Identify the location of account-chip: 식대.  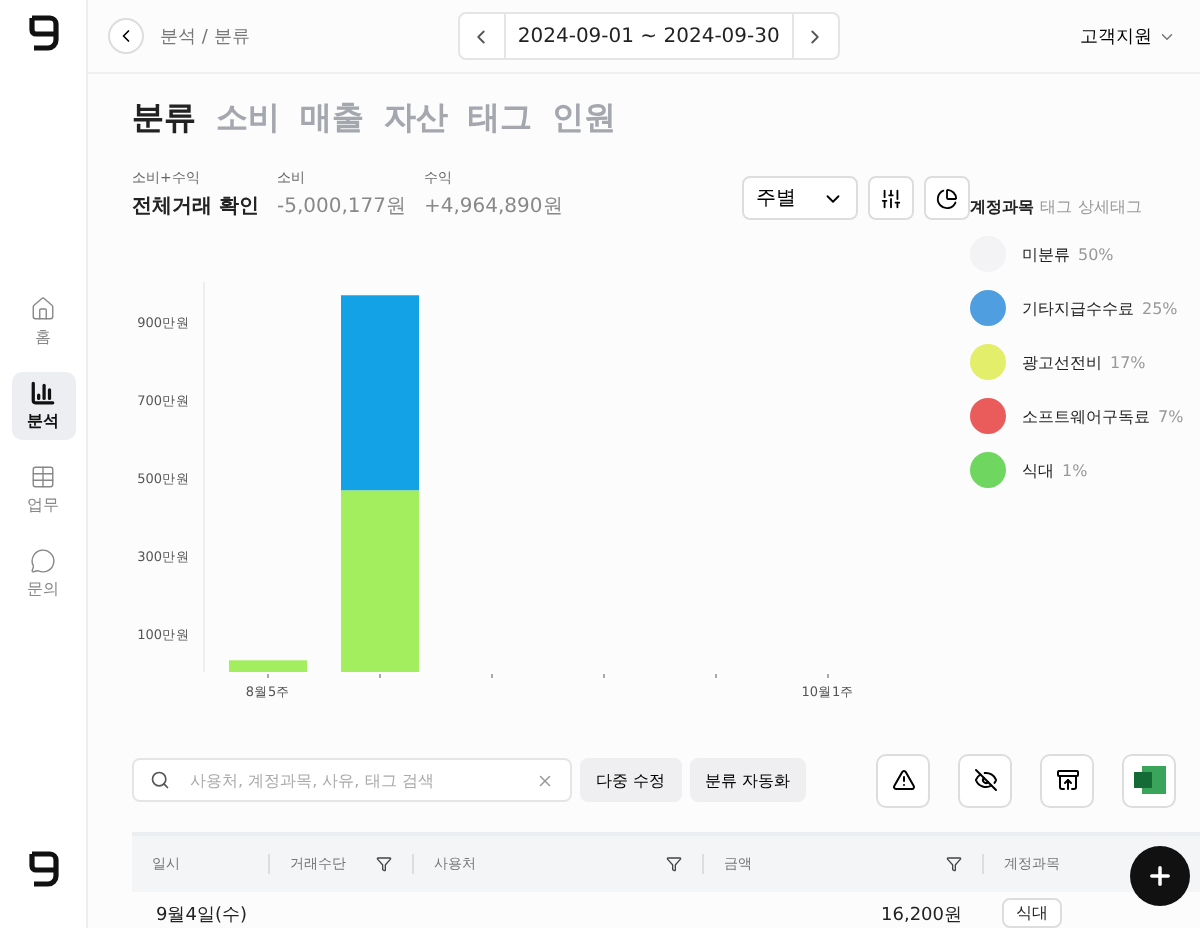
(1032, 913).